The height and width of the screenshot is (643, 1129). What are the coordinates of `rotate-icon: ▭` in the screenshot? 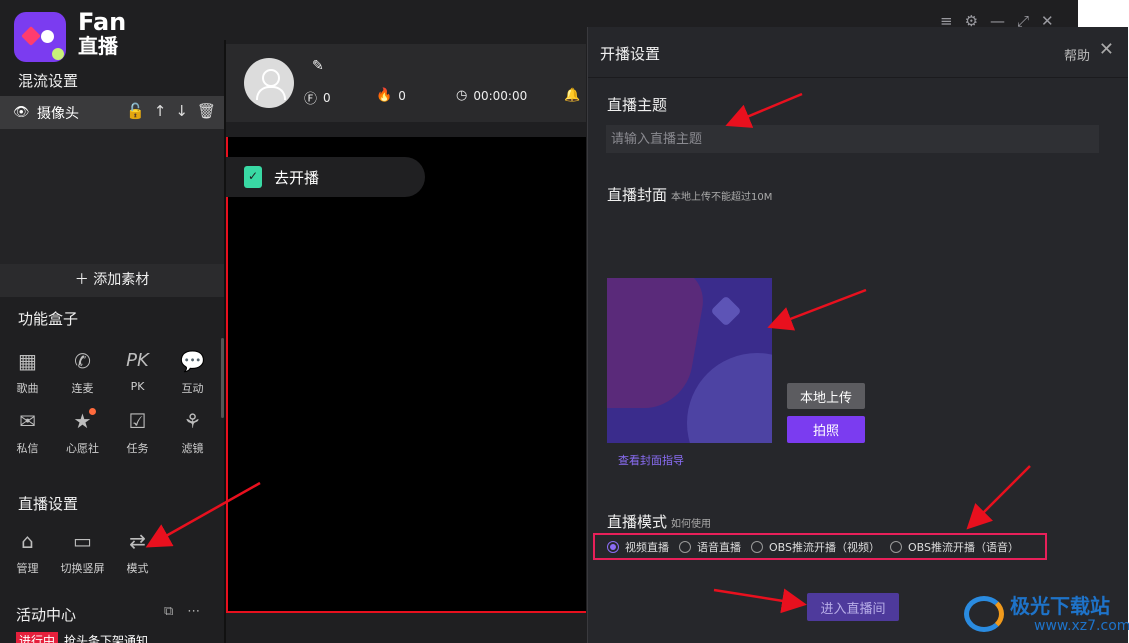 It's located at (82, 541).